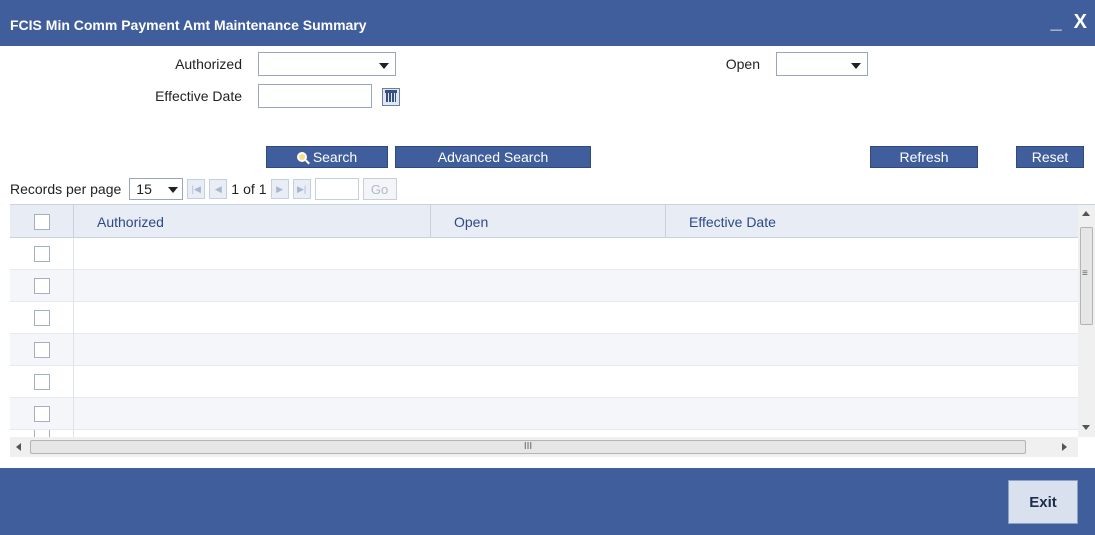 The height and width of the screenshot is (535, 1095). Describe the element at coordinates (1086, 276) in the screenshot. I see `vertical-scroll-thumb` at that location.